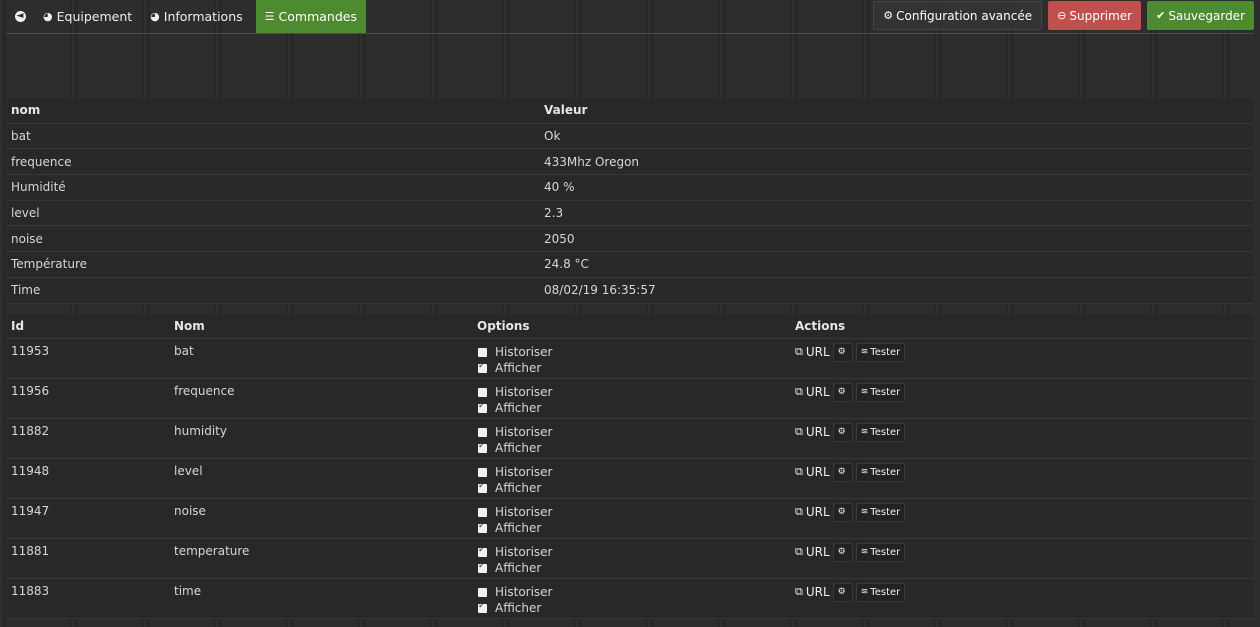 This screenshot has width=1260, height=627. Describe the element at coordinates (310, 16) in the screenshot. I see `tab-commandes: ☰ Commandes` at that location.